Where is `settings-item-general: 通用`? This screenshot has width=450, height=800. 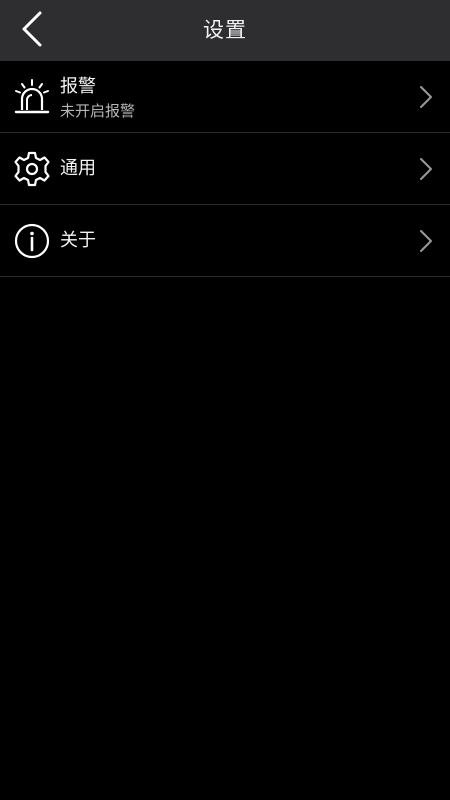 settings-item-general: 通用 is located at coordinates (225, 169).